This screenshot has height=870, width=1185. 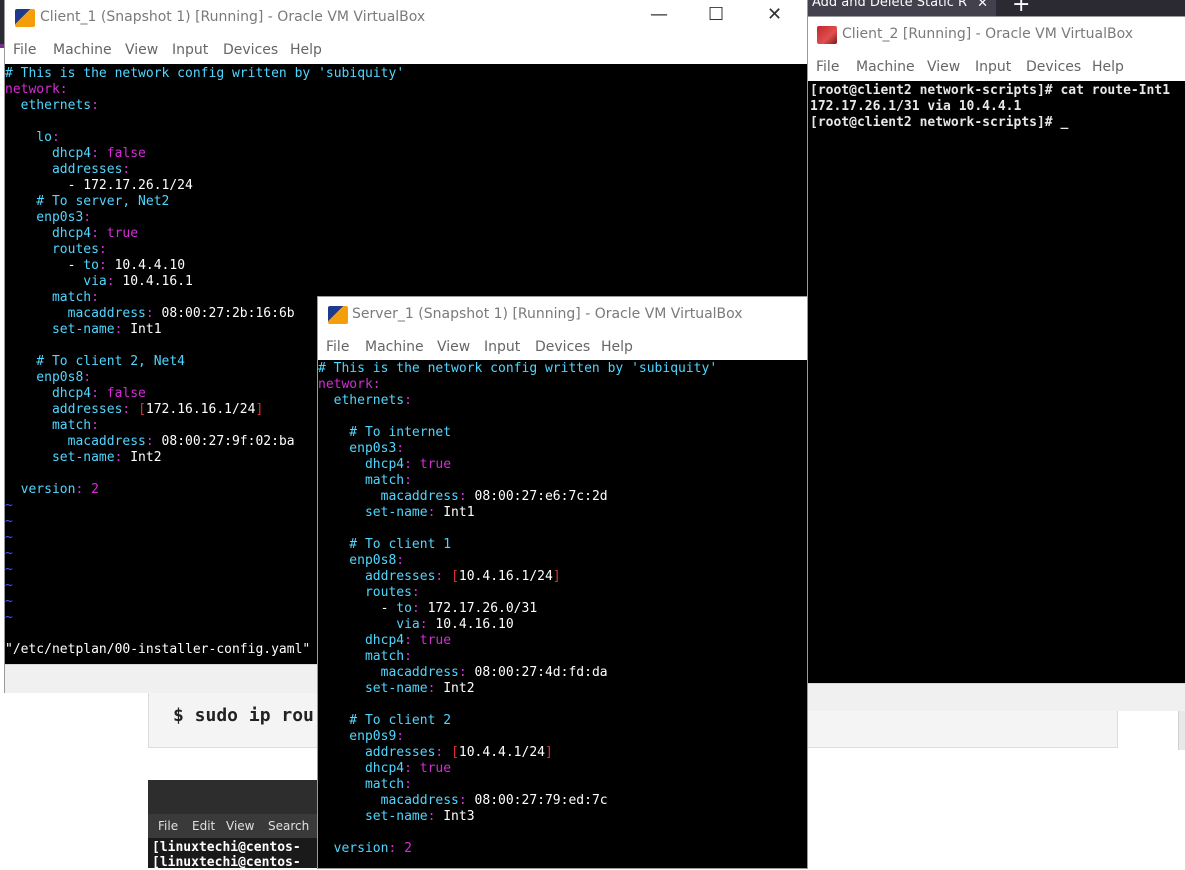 What do you see at coordinates (95, 265) in the screenshot?
I see `yaml-line: - to: 10.4.4.10` at bounding box center [95, 265].